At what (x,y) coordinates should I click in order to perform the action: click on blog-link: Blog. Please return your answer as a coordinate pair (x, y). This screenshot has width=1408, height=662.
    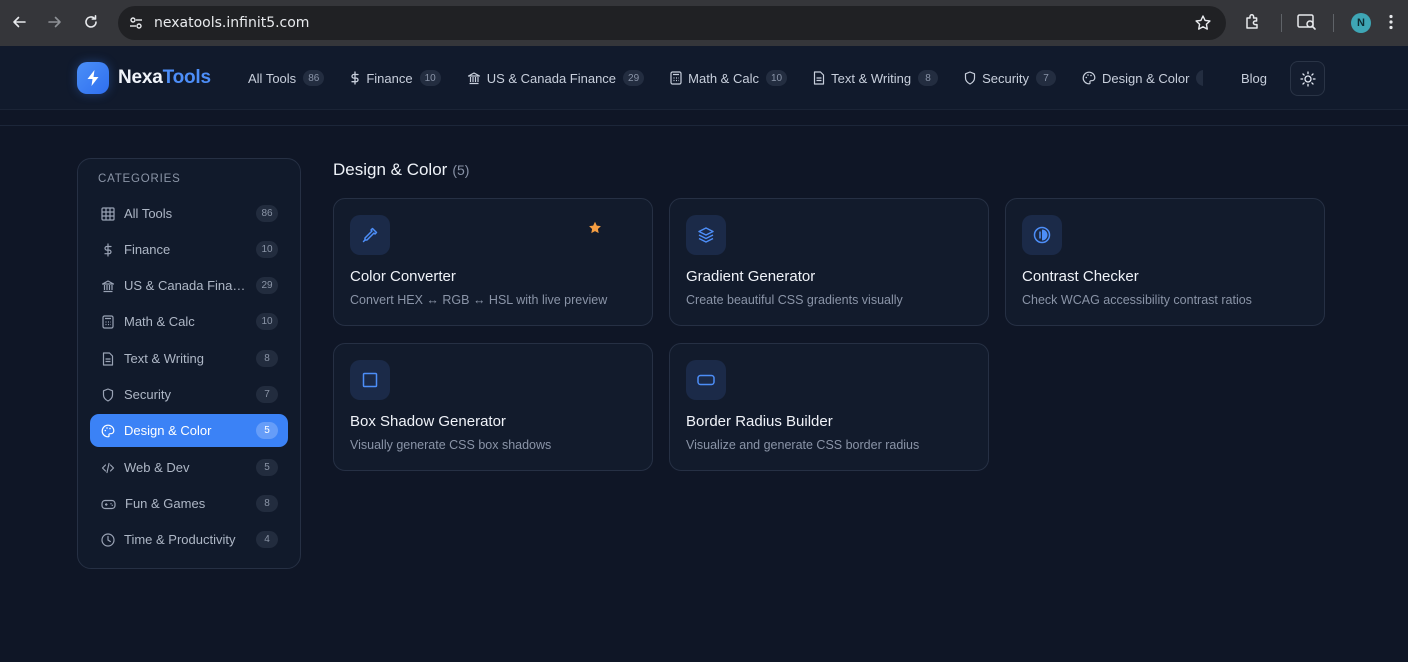
    Looking at the image, I should click on (1254, 78).